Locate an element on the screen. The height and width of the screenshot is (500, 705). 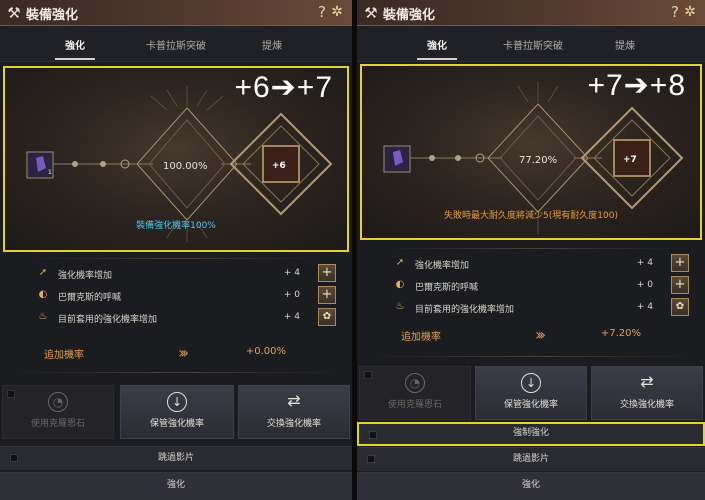
level-badge: +6 is located at coordinates (279, 166).